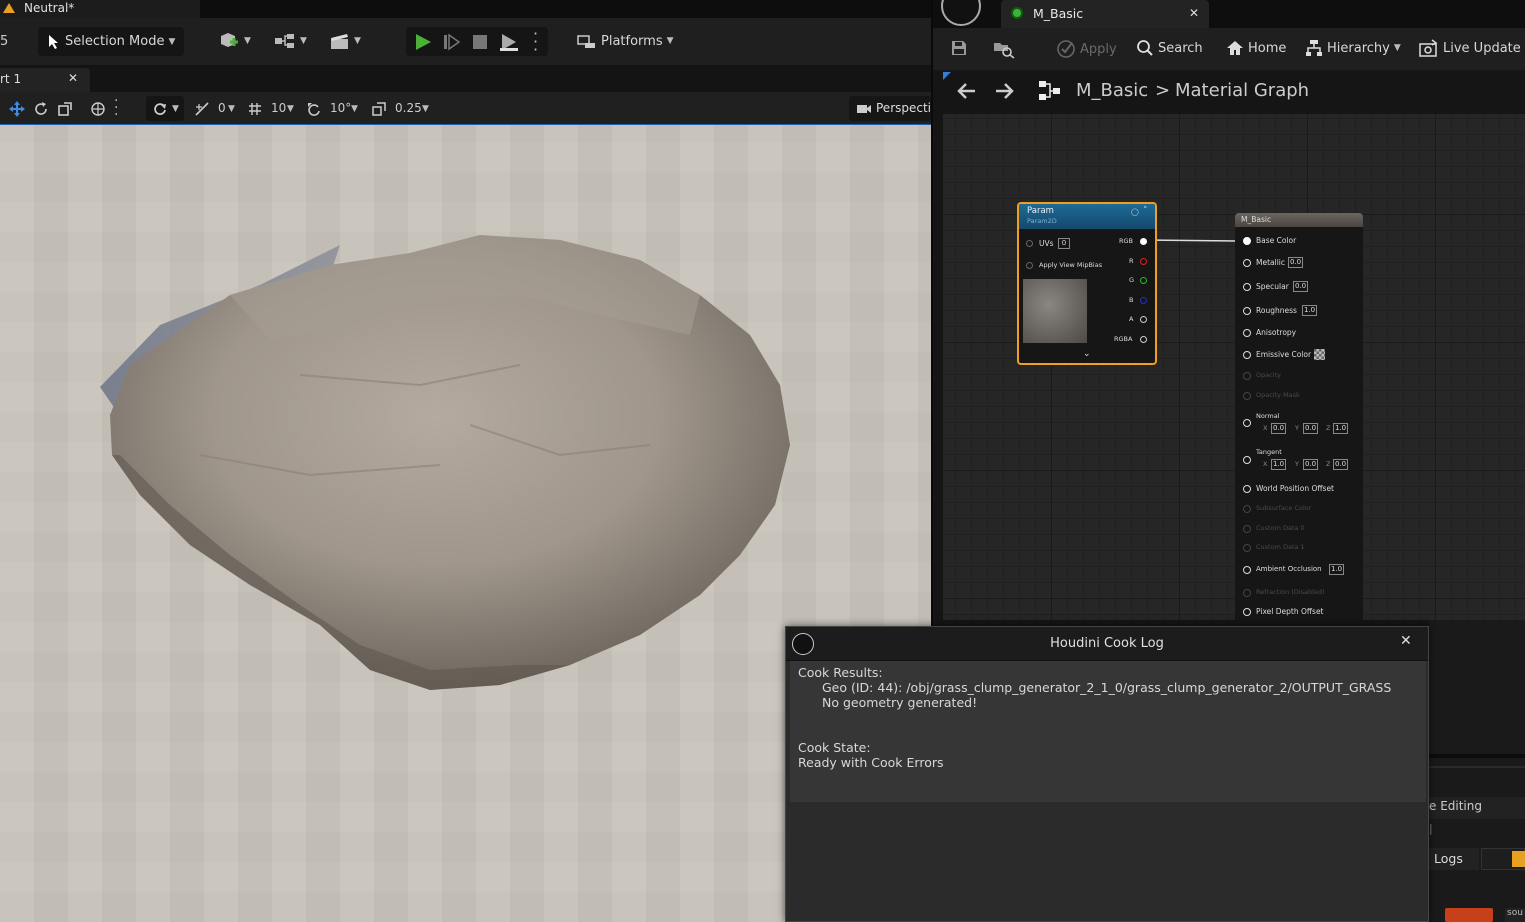 This screenshot has width=1525, height=922. What do you see at coordinates (1247, 263) in the screenshot?
I see `metallic-pin` at bounding box center [1247, 263].